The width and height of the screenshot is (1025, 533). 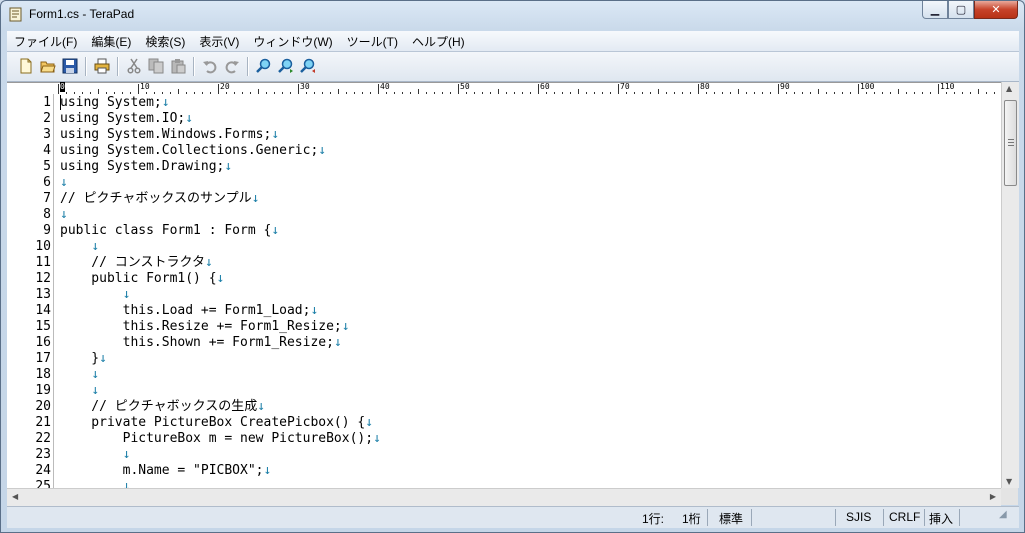 What do you see at coordinates (264, 66) in the screenshot?
I see `find-button` at bounding box center [264, 66].